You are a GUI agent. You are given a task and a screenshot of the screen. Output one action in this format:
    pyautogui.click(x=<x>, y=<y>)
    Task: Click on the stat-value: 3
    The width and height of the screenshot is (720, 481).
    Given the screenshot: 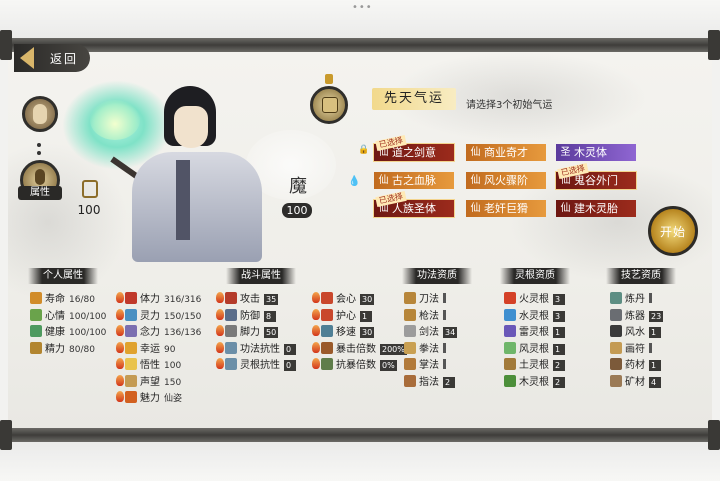 What is the action you would take?
    pyautogui.click(x=559, y=299)
    